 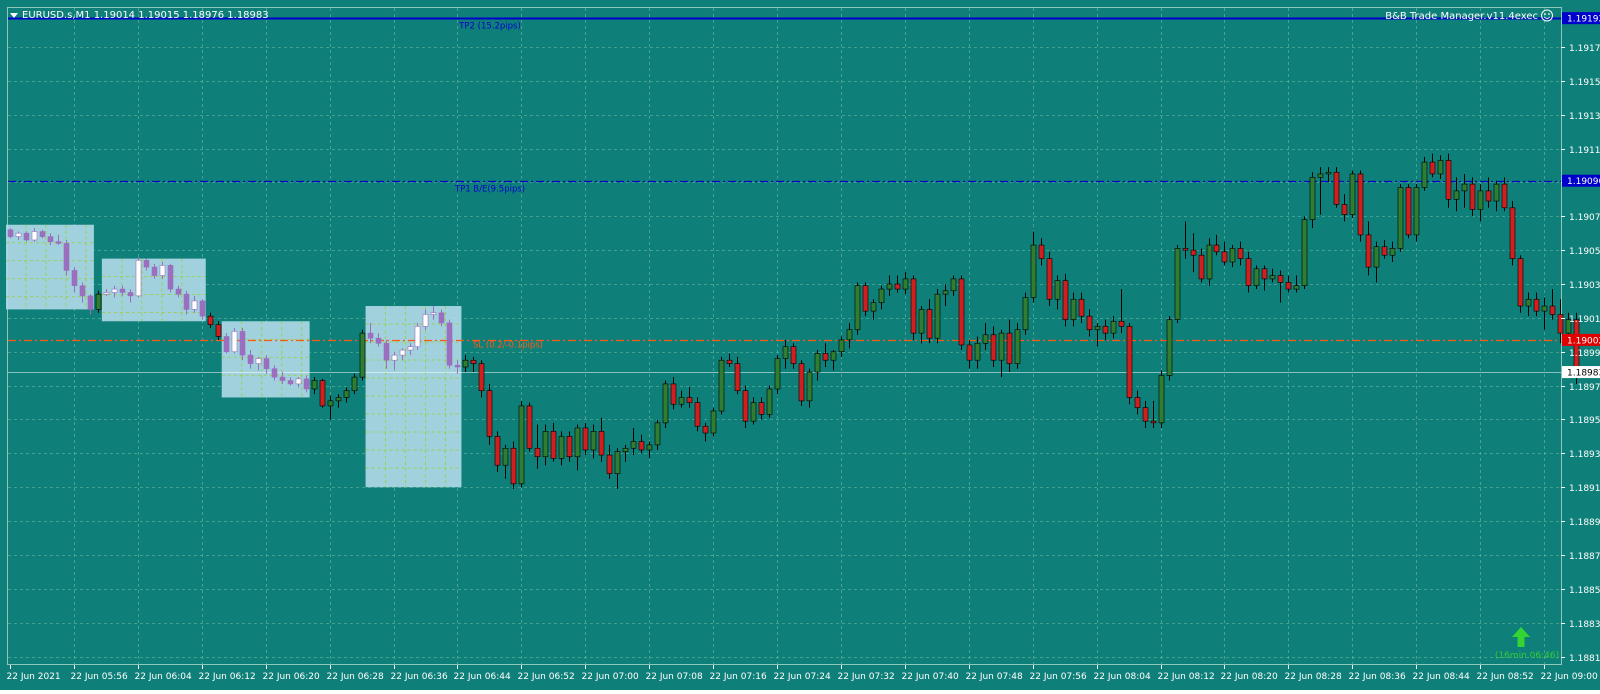 What do you see at coordinates (1461, 16) in the screenshot?
I see `expert-name: B&B Trade Manager.v11.4exec` at bounding box center [1461, 16].